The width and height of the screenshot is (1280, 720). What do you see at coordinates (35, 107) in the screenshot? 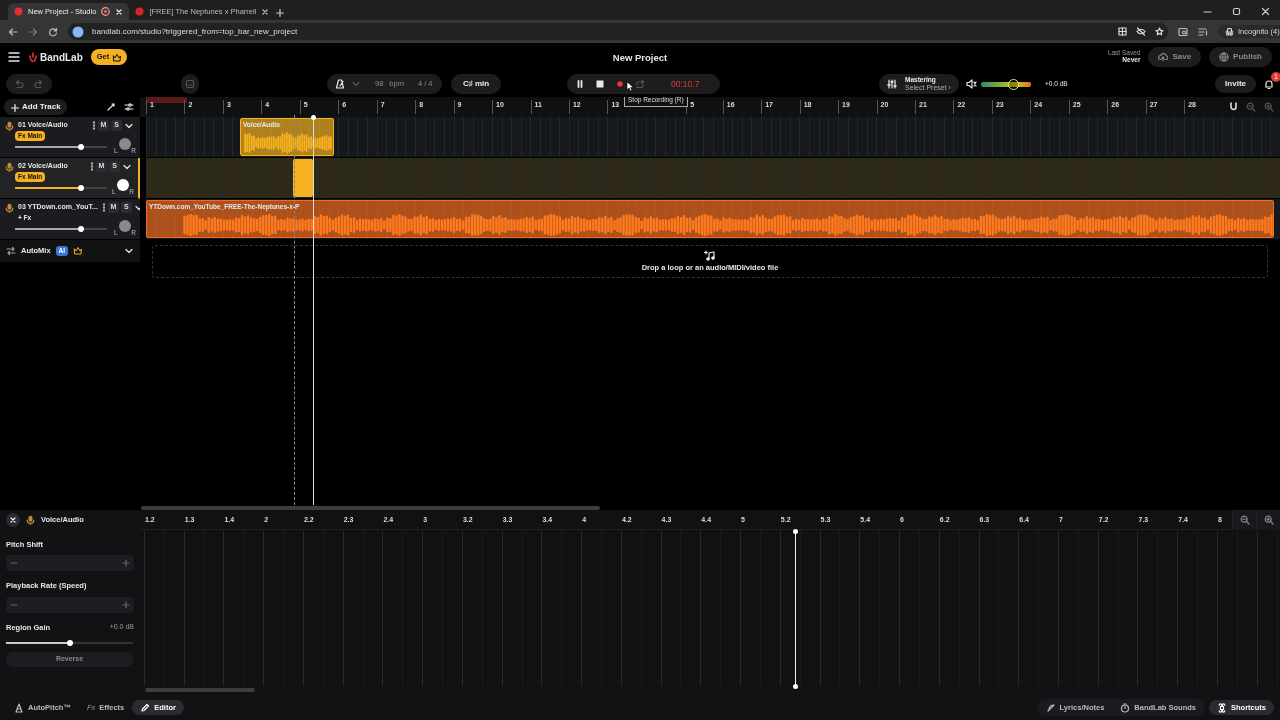
I see `add-track-button: Add Track` at bounding box center [35, 107].